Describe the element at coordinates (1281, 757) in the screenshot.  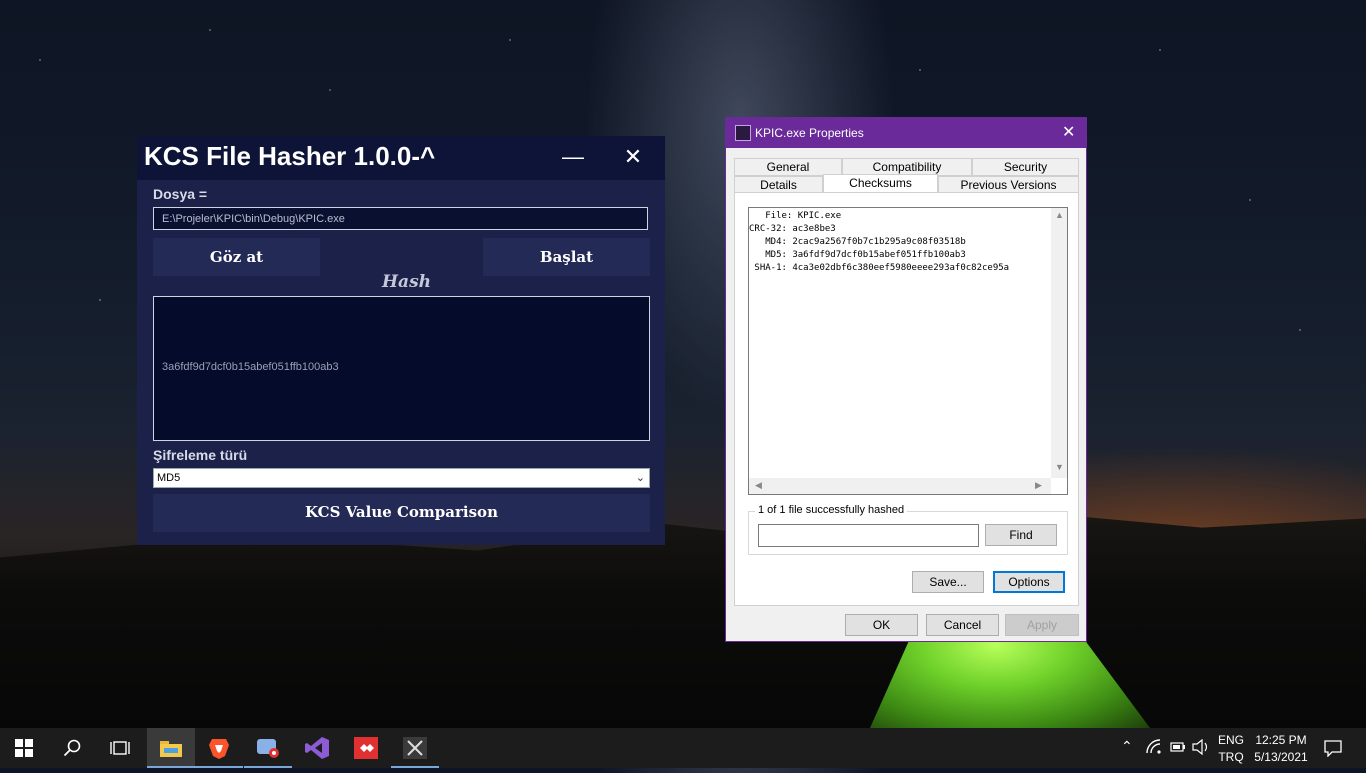
I see `clock-date: 5/13/2021` at that location.